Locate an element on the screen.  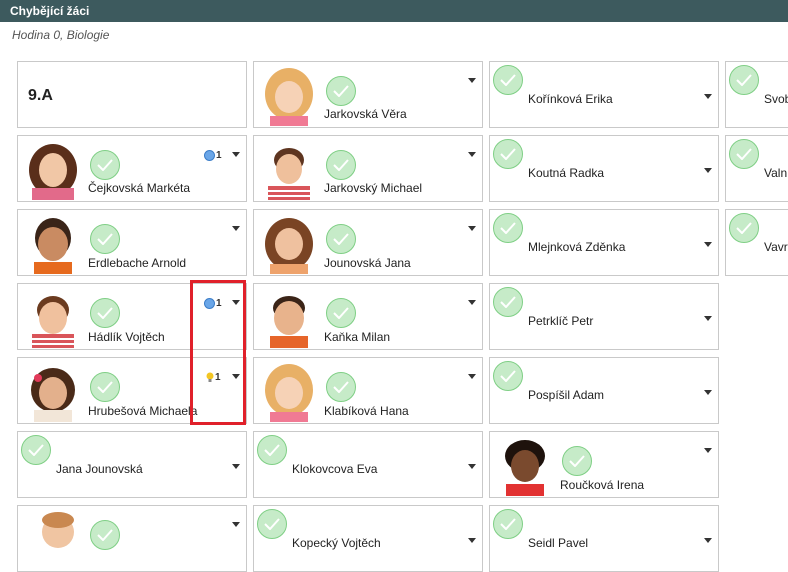
badge-count: 1 is located at coordinates (219, 155).